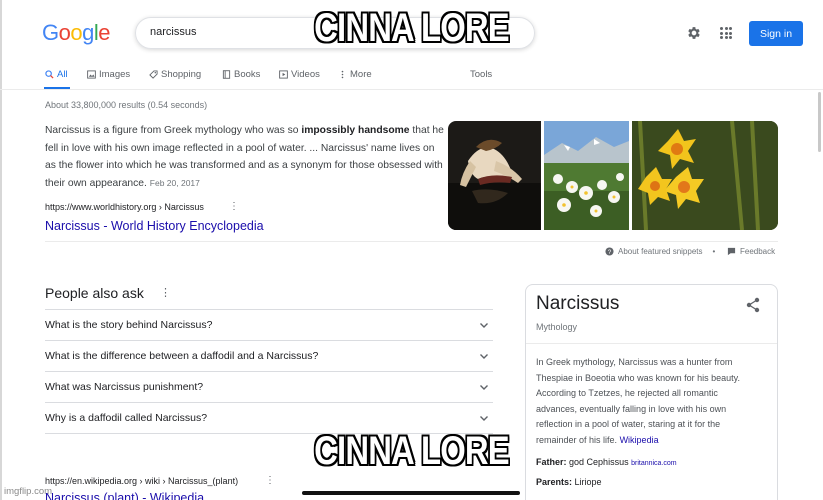 The width and height of the screenshot is (823, 500). What do you see at coordinates (50, 32) in the screenshot?
I see `logo-letter: G` at bounding box center [50, 32].